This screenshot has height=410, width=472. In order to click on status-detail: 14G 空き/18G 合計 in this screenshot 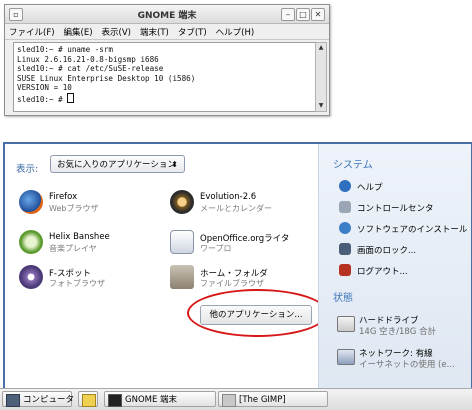, I will do `click(398, 332)`.